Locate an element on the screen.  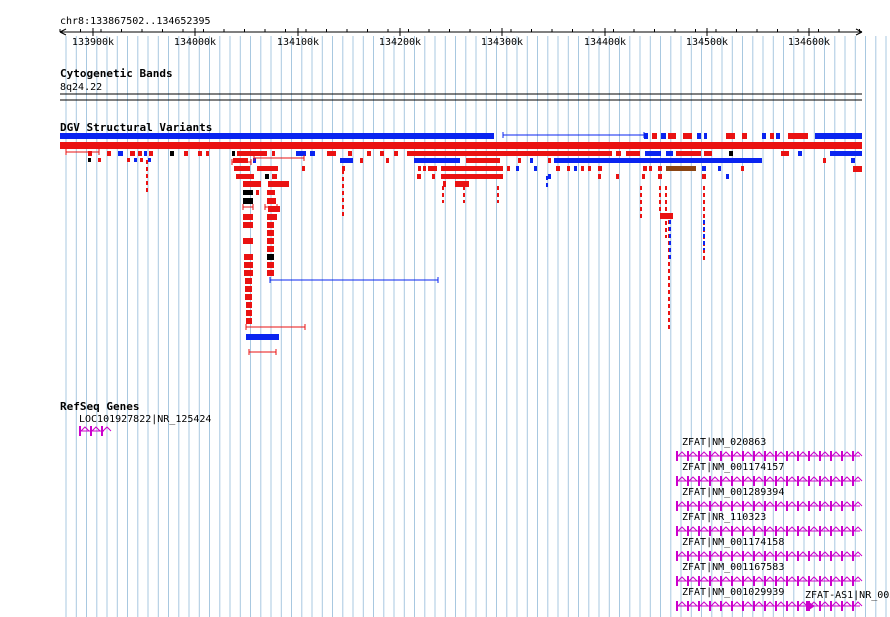
refseq-gene: ZFAT|NM_001167583 is located at coordinates (769, 574).